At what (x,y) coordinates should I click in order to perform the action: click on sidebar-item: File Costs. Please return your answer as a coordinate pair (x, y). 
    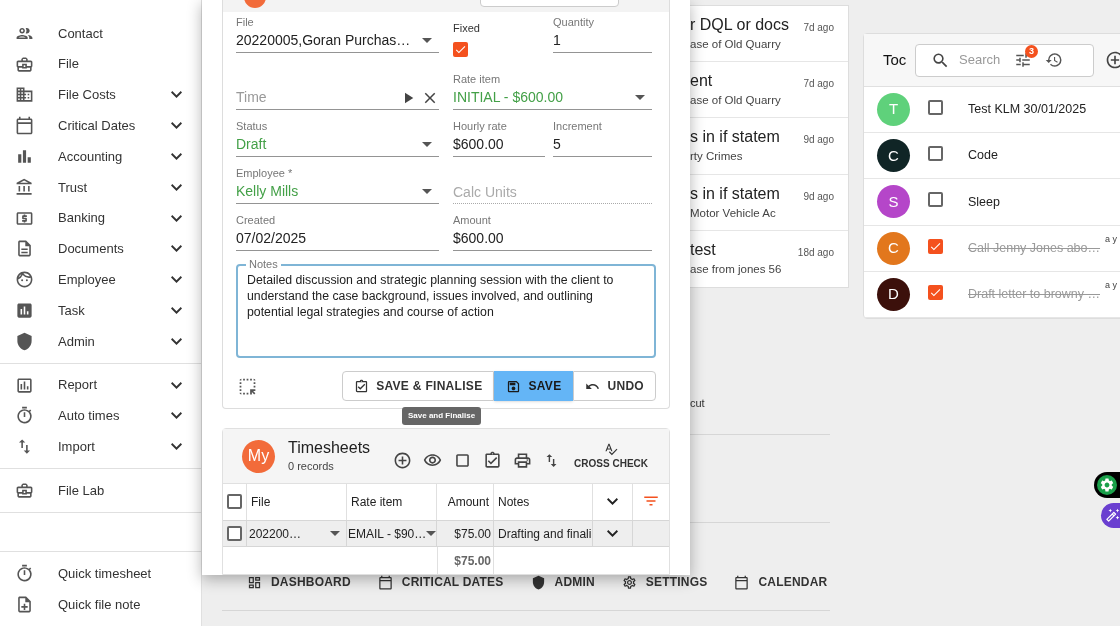
    Looking at the image, I should click on (100, 95).